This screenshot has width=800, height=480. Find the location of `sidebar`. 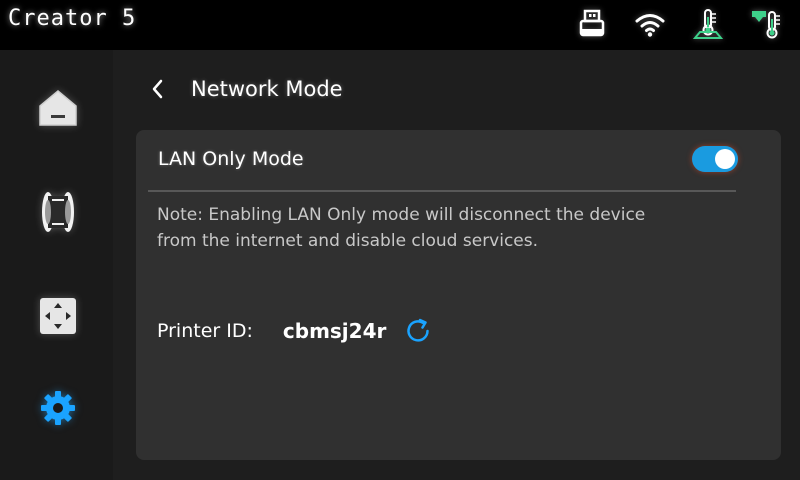

sidebar is located at coordinates (56, 265).